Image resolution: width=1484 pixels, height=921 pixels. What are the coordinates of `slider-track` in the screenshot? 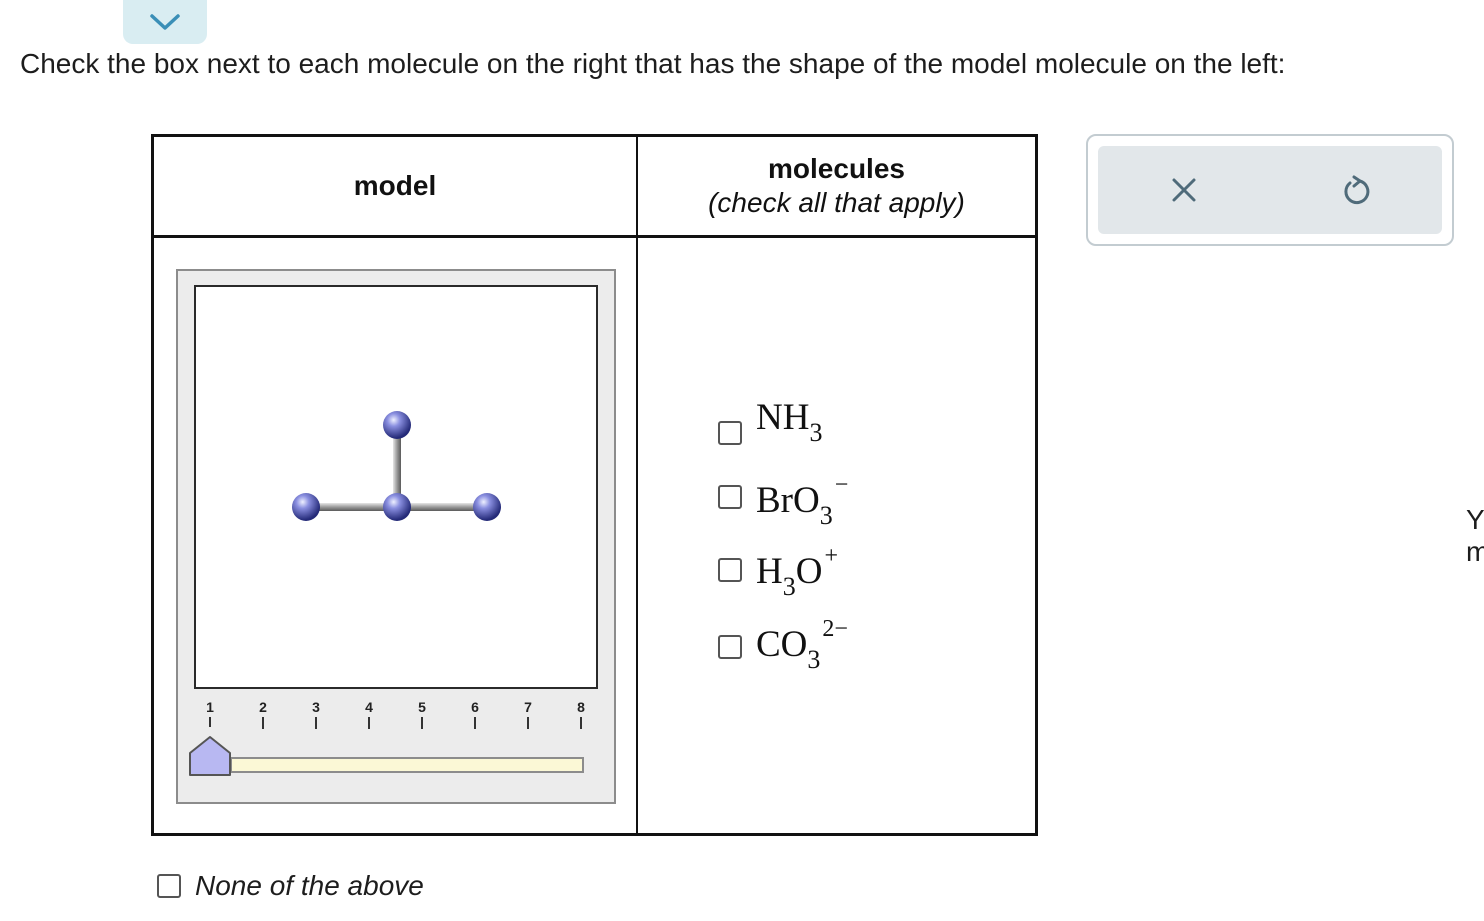 It's located at (407, 765).